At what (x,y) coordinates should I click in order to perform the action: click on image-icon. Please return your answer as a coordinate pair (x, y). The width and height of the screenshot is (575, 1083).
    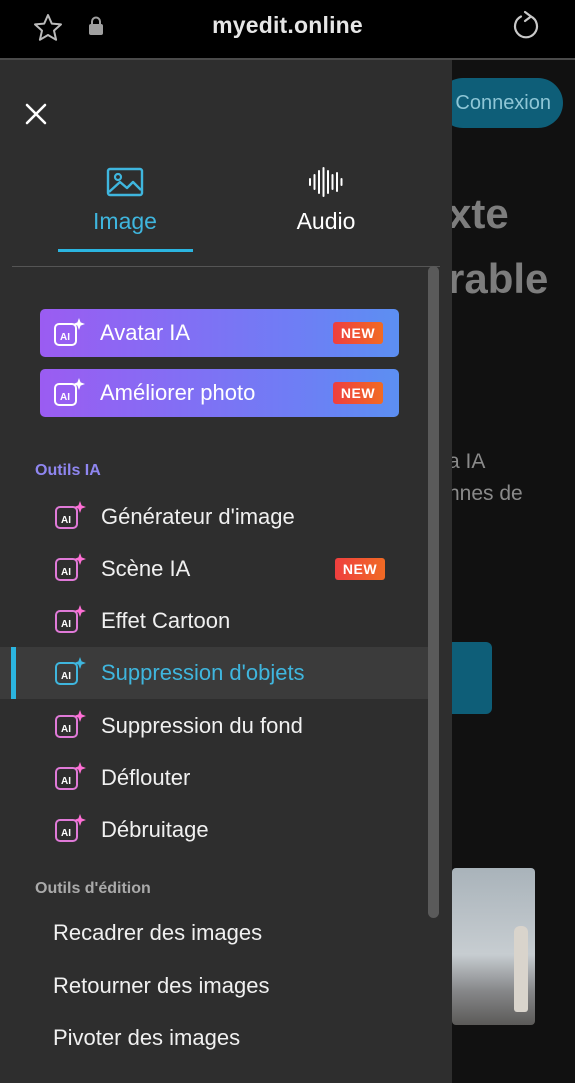
    Looking at the image, I should click on (125, 182).